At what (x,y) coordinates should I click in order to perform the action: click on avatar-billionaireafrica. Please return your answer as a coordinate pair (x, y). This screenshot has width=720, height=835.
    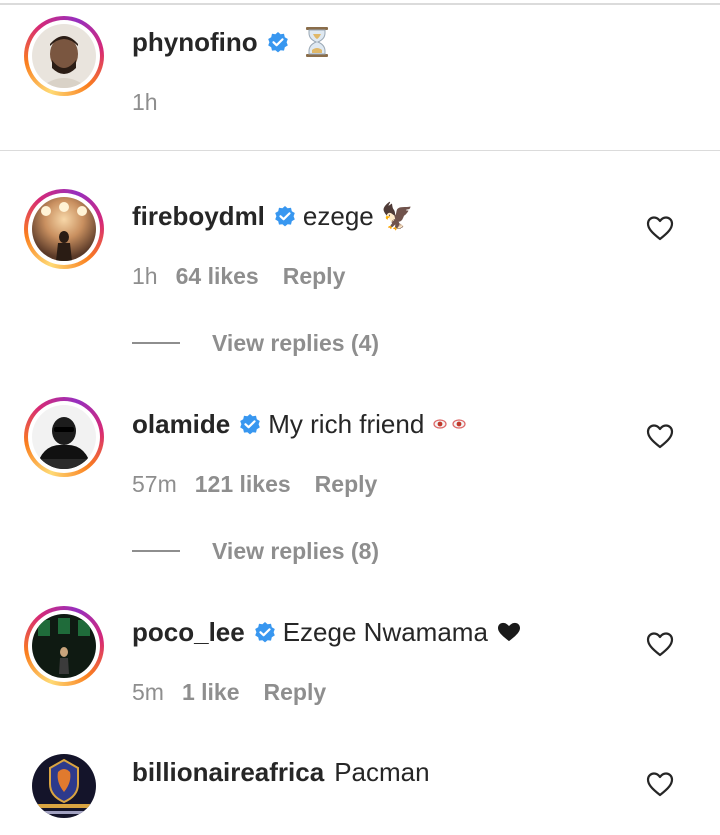
    Looking at the image, I should click on (64, 786).